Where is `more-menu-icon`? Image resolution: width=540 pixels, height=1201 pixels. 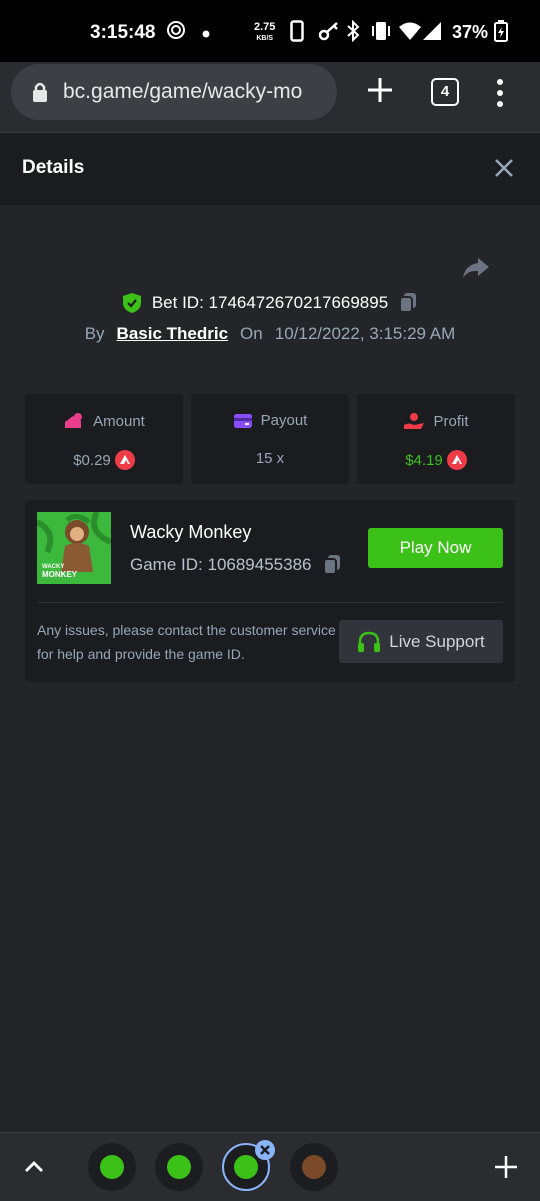 more-menu-icon is located at coordinates (500, 93).